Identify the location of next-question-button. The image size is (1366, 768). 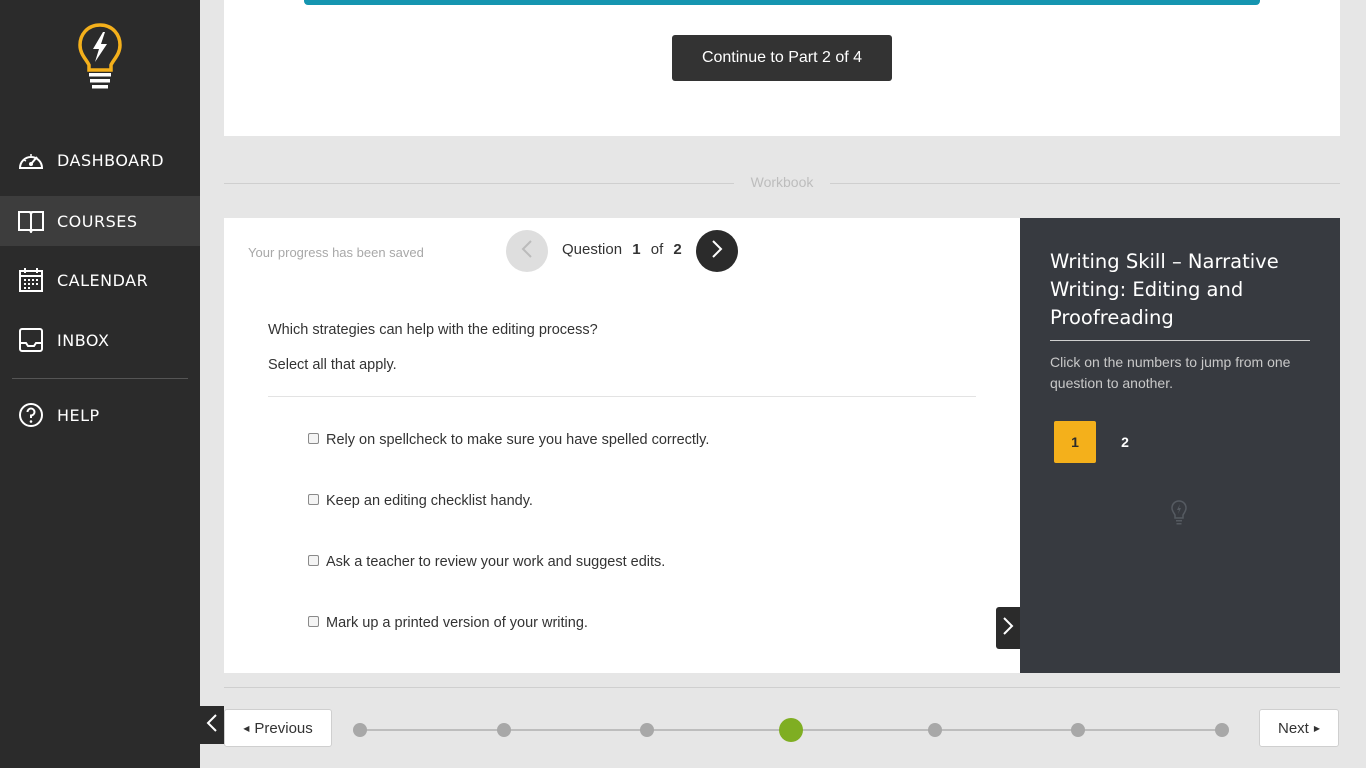
(717, 251).